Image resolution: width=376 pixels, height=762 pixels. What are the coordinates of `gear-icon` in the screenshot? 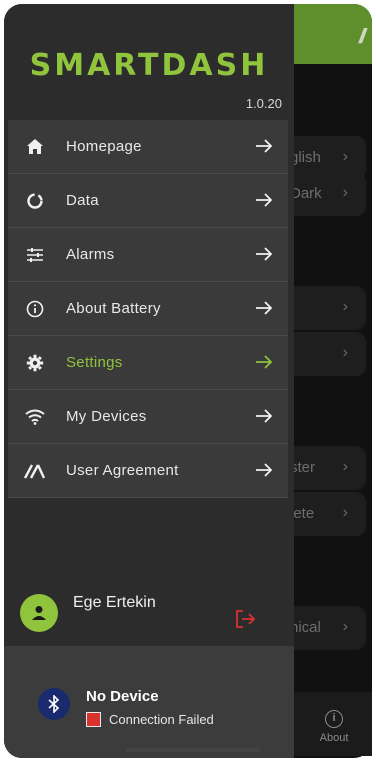 It's located at (35, 363).